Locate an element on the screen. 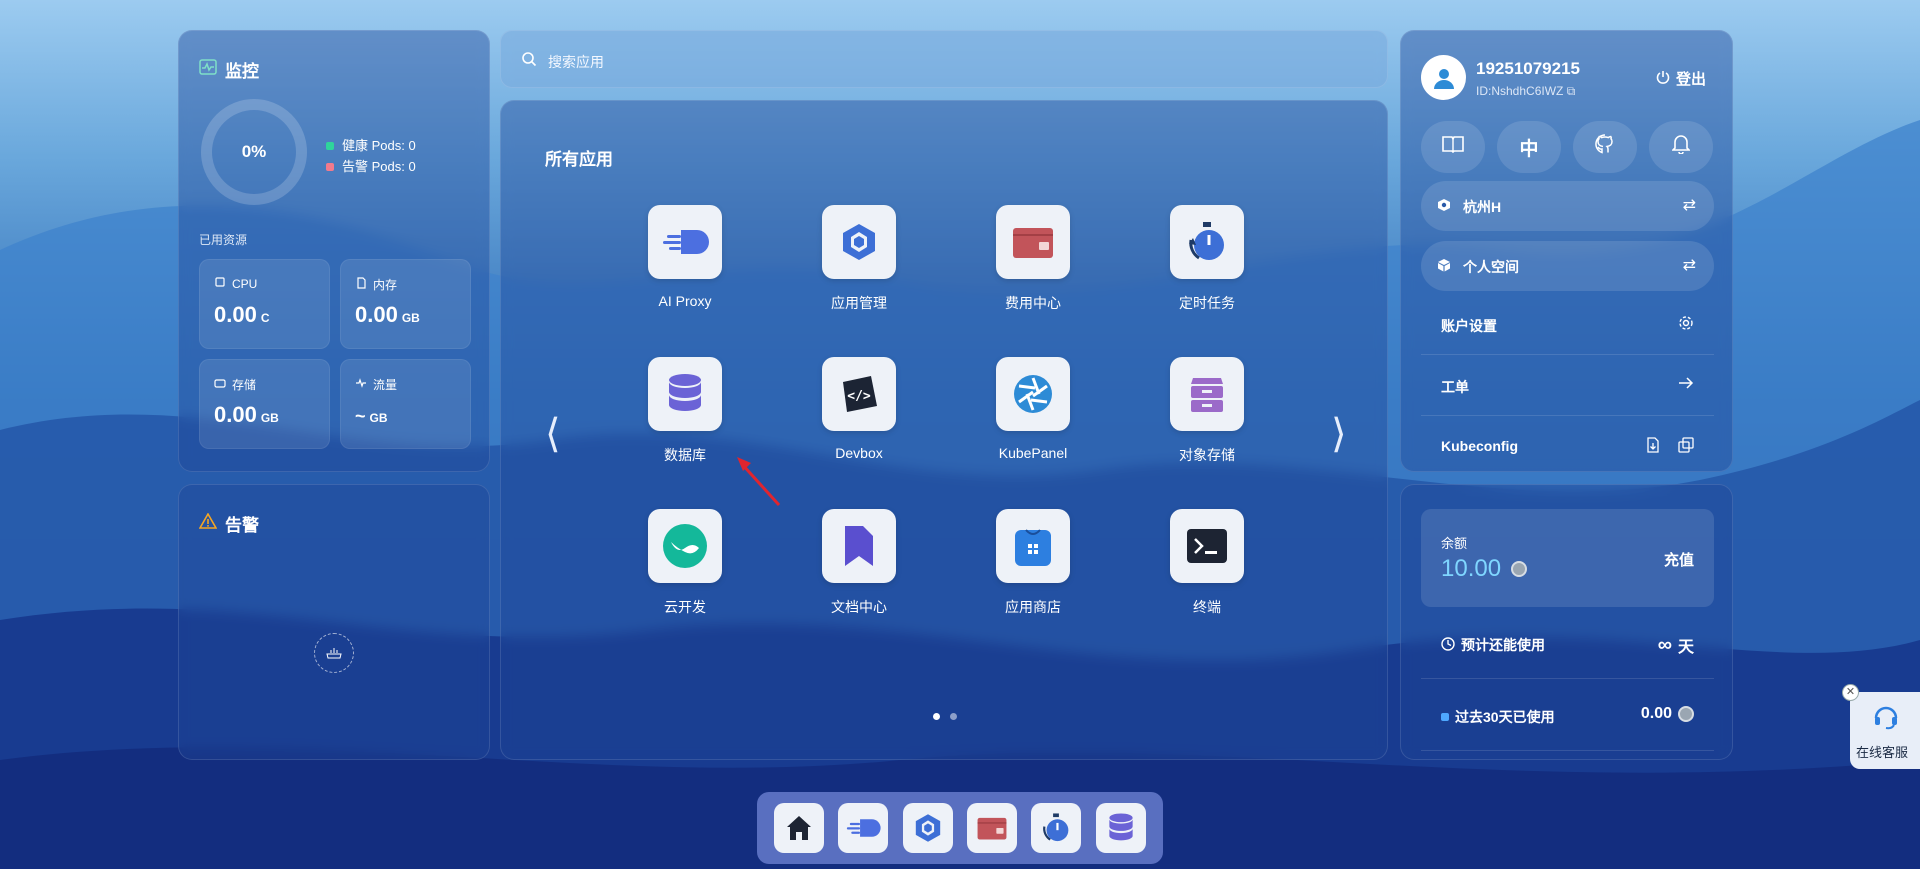 This screenshot has height=869, width=1920. balance-panel: 余额 10.00 充值 预计还能使用 ∞ 天 过去30天已使用 0.00 is located at coordinates (1566, 622).